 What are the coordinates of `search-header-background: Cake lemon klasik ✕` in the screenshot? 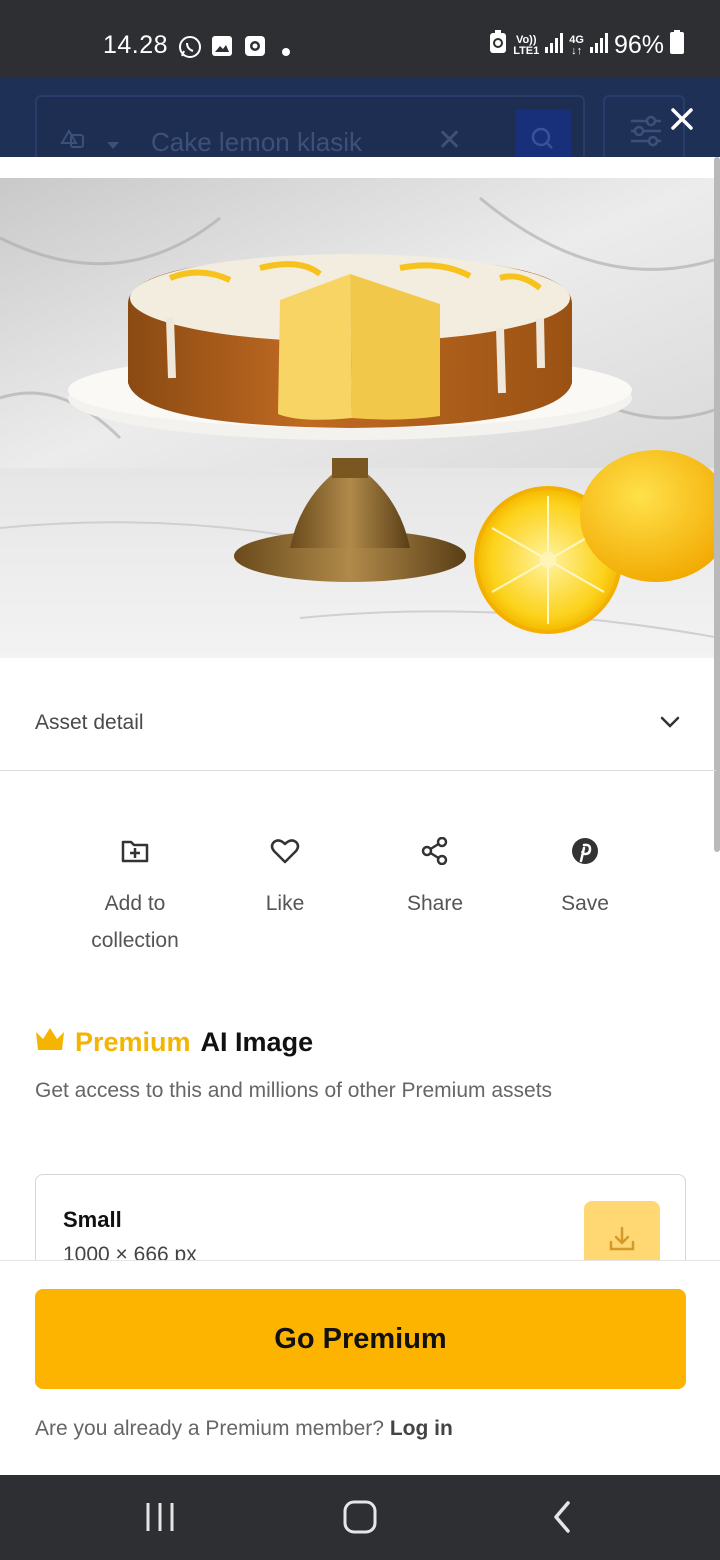 It's located at (360, 118).